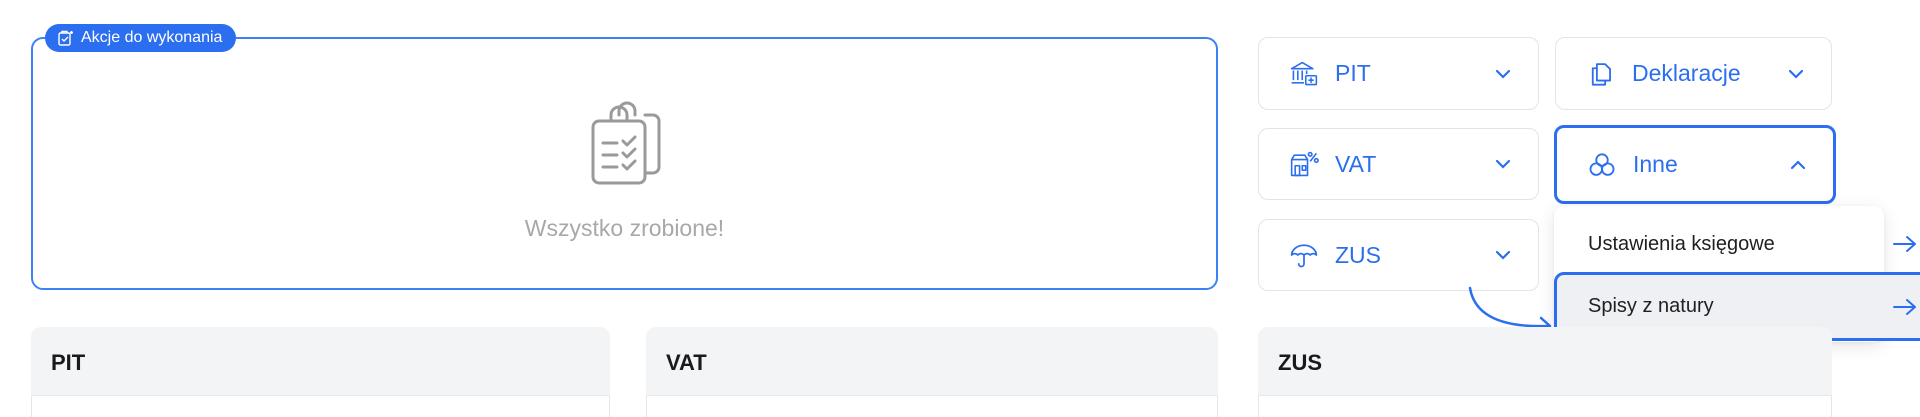 The image size is (1920, 417). I want to click on inne-dropdown: Inne, so click(1695, 164).